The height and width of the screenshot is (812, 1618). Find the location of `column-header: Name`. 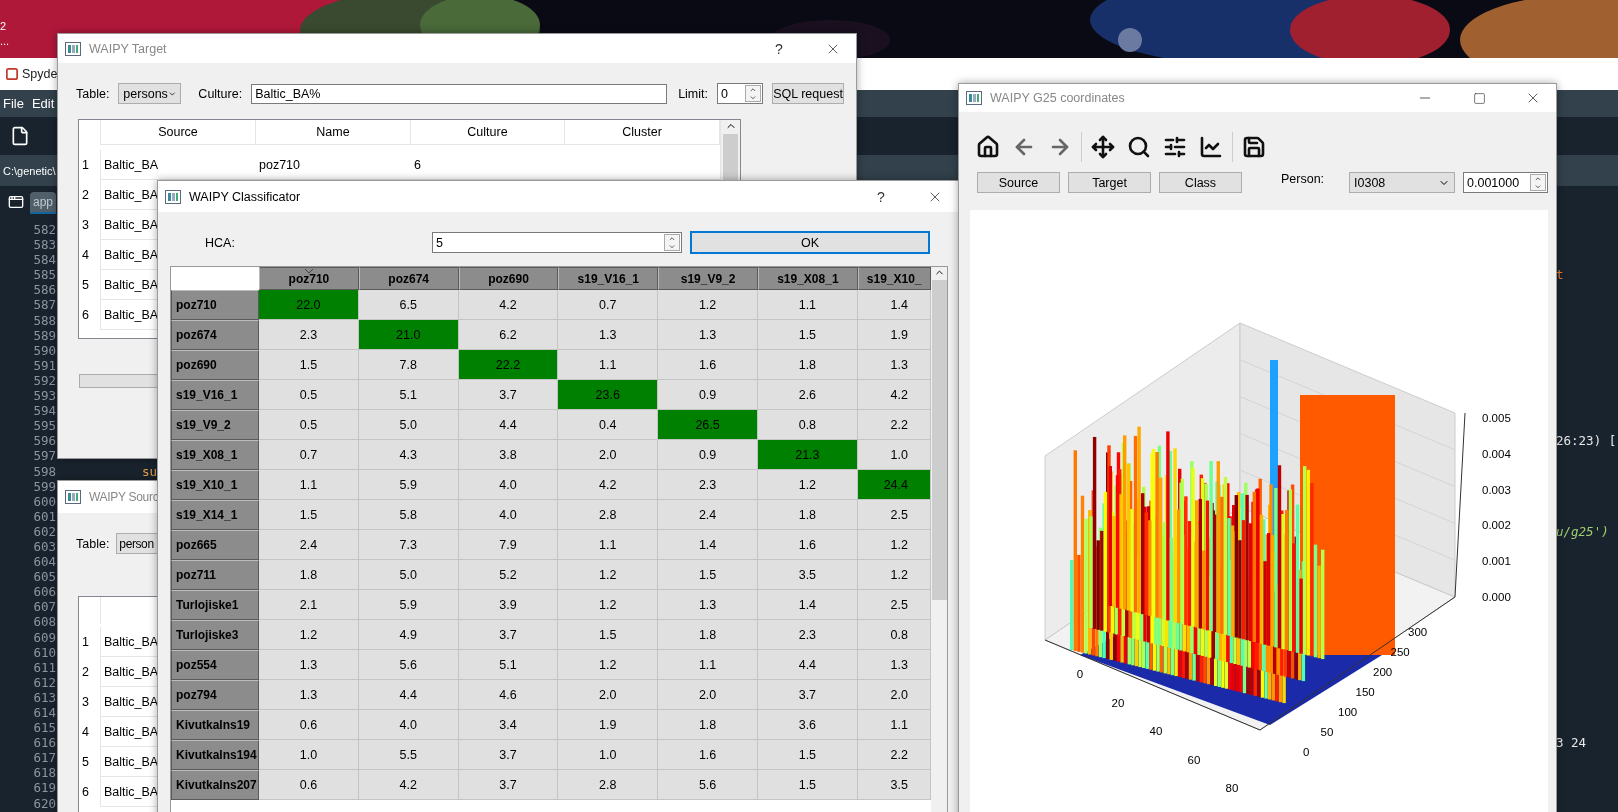

column-header: Name is located at coordinates (333, 132).